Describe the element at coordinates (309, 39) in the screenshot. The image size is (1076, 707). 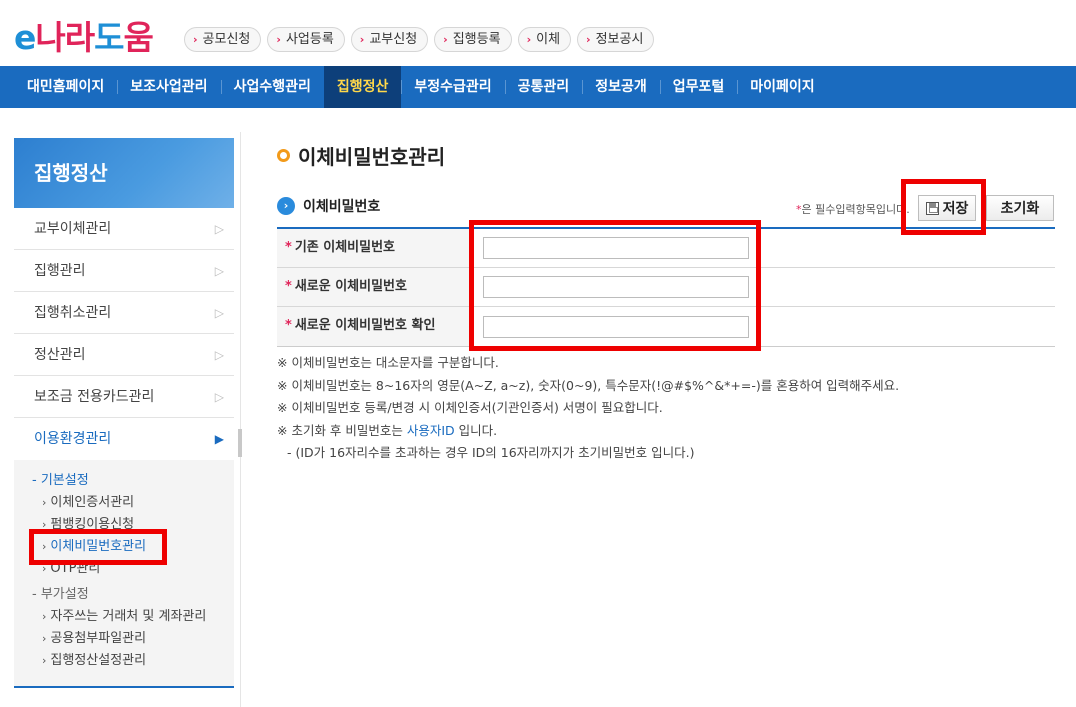
I see `quick-link-label: 사업등록` at that location.